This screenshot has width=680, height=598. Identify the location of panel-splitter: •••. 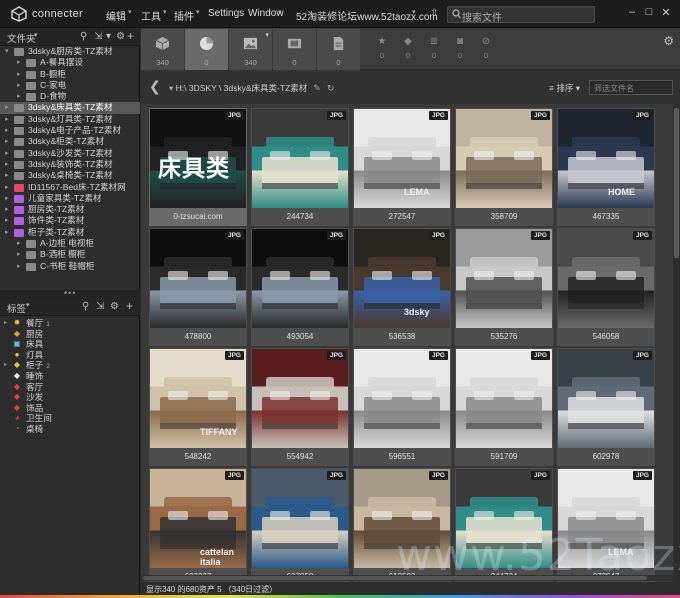
(70, 293).